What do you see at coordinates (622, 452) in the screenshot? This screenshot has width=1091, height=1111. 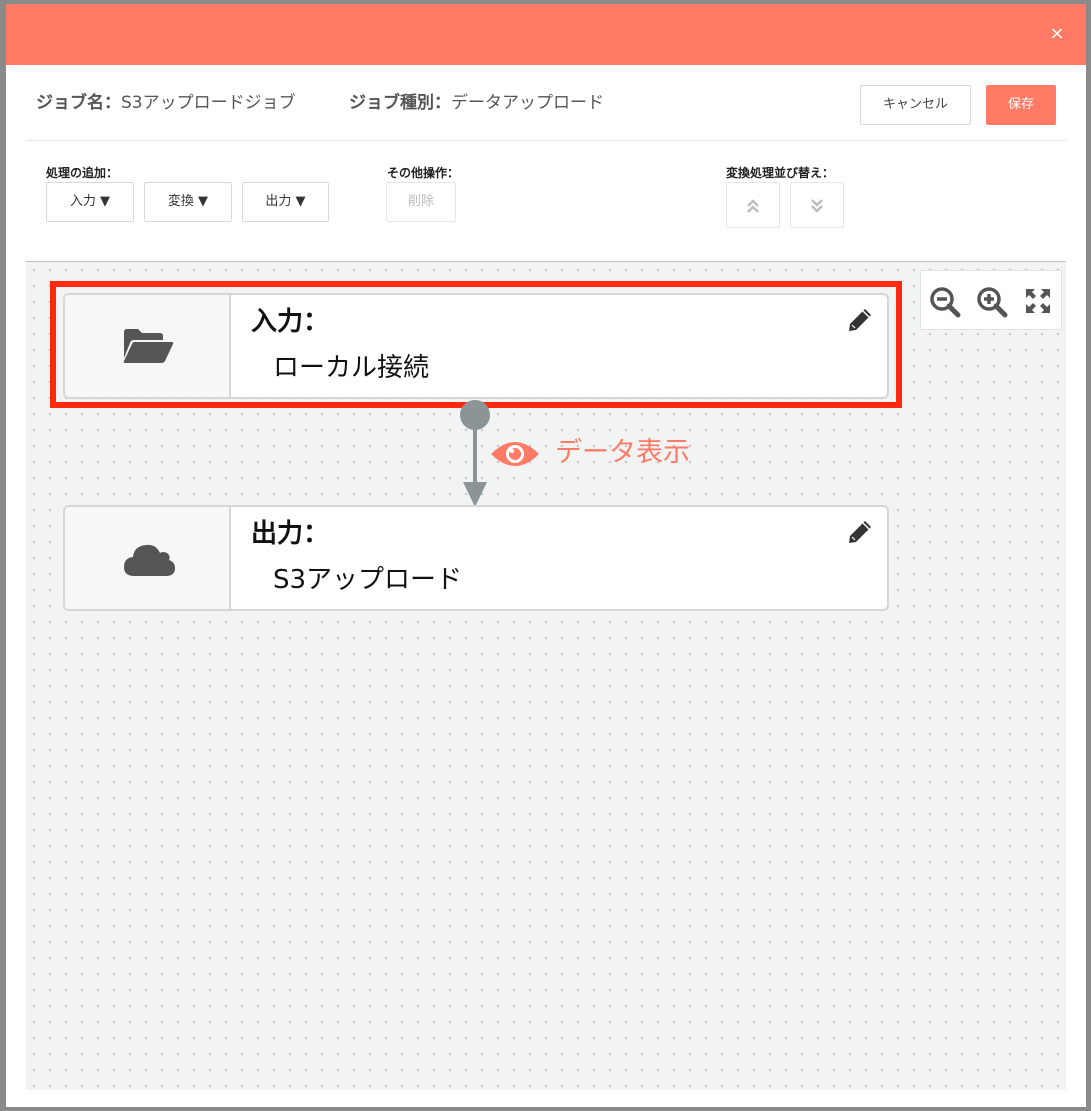 I see `data-view-label: データ表示` at bounding box center [622, 452].